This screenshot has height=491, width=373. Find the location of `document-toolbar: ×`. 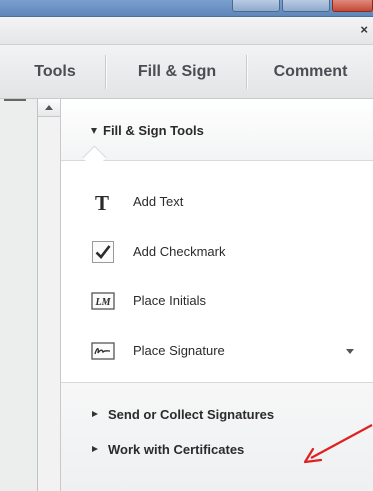

document-toolbar: × is located at coordinates (186, 31).